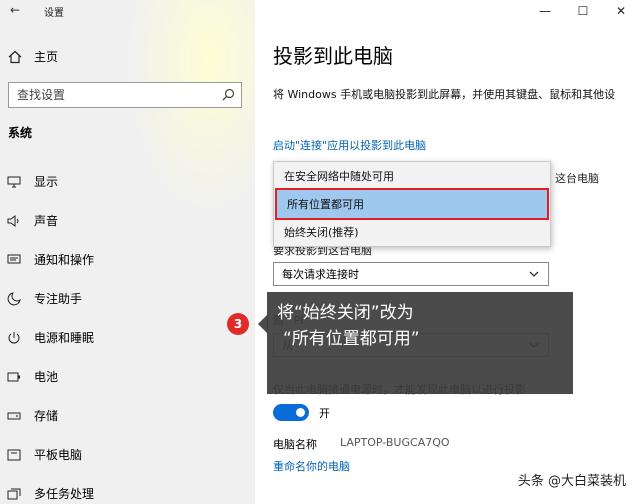  Describe the element at coordinates (15, 10) in the screenshot. I see `back-arrow-icon: ←` at that location.